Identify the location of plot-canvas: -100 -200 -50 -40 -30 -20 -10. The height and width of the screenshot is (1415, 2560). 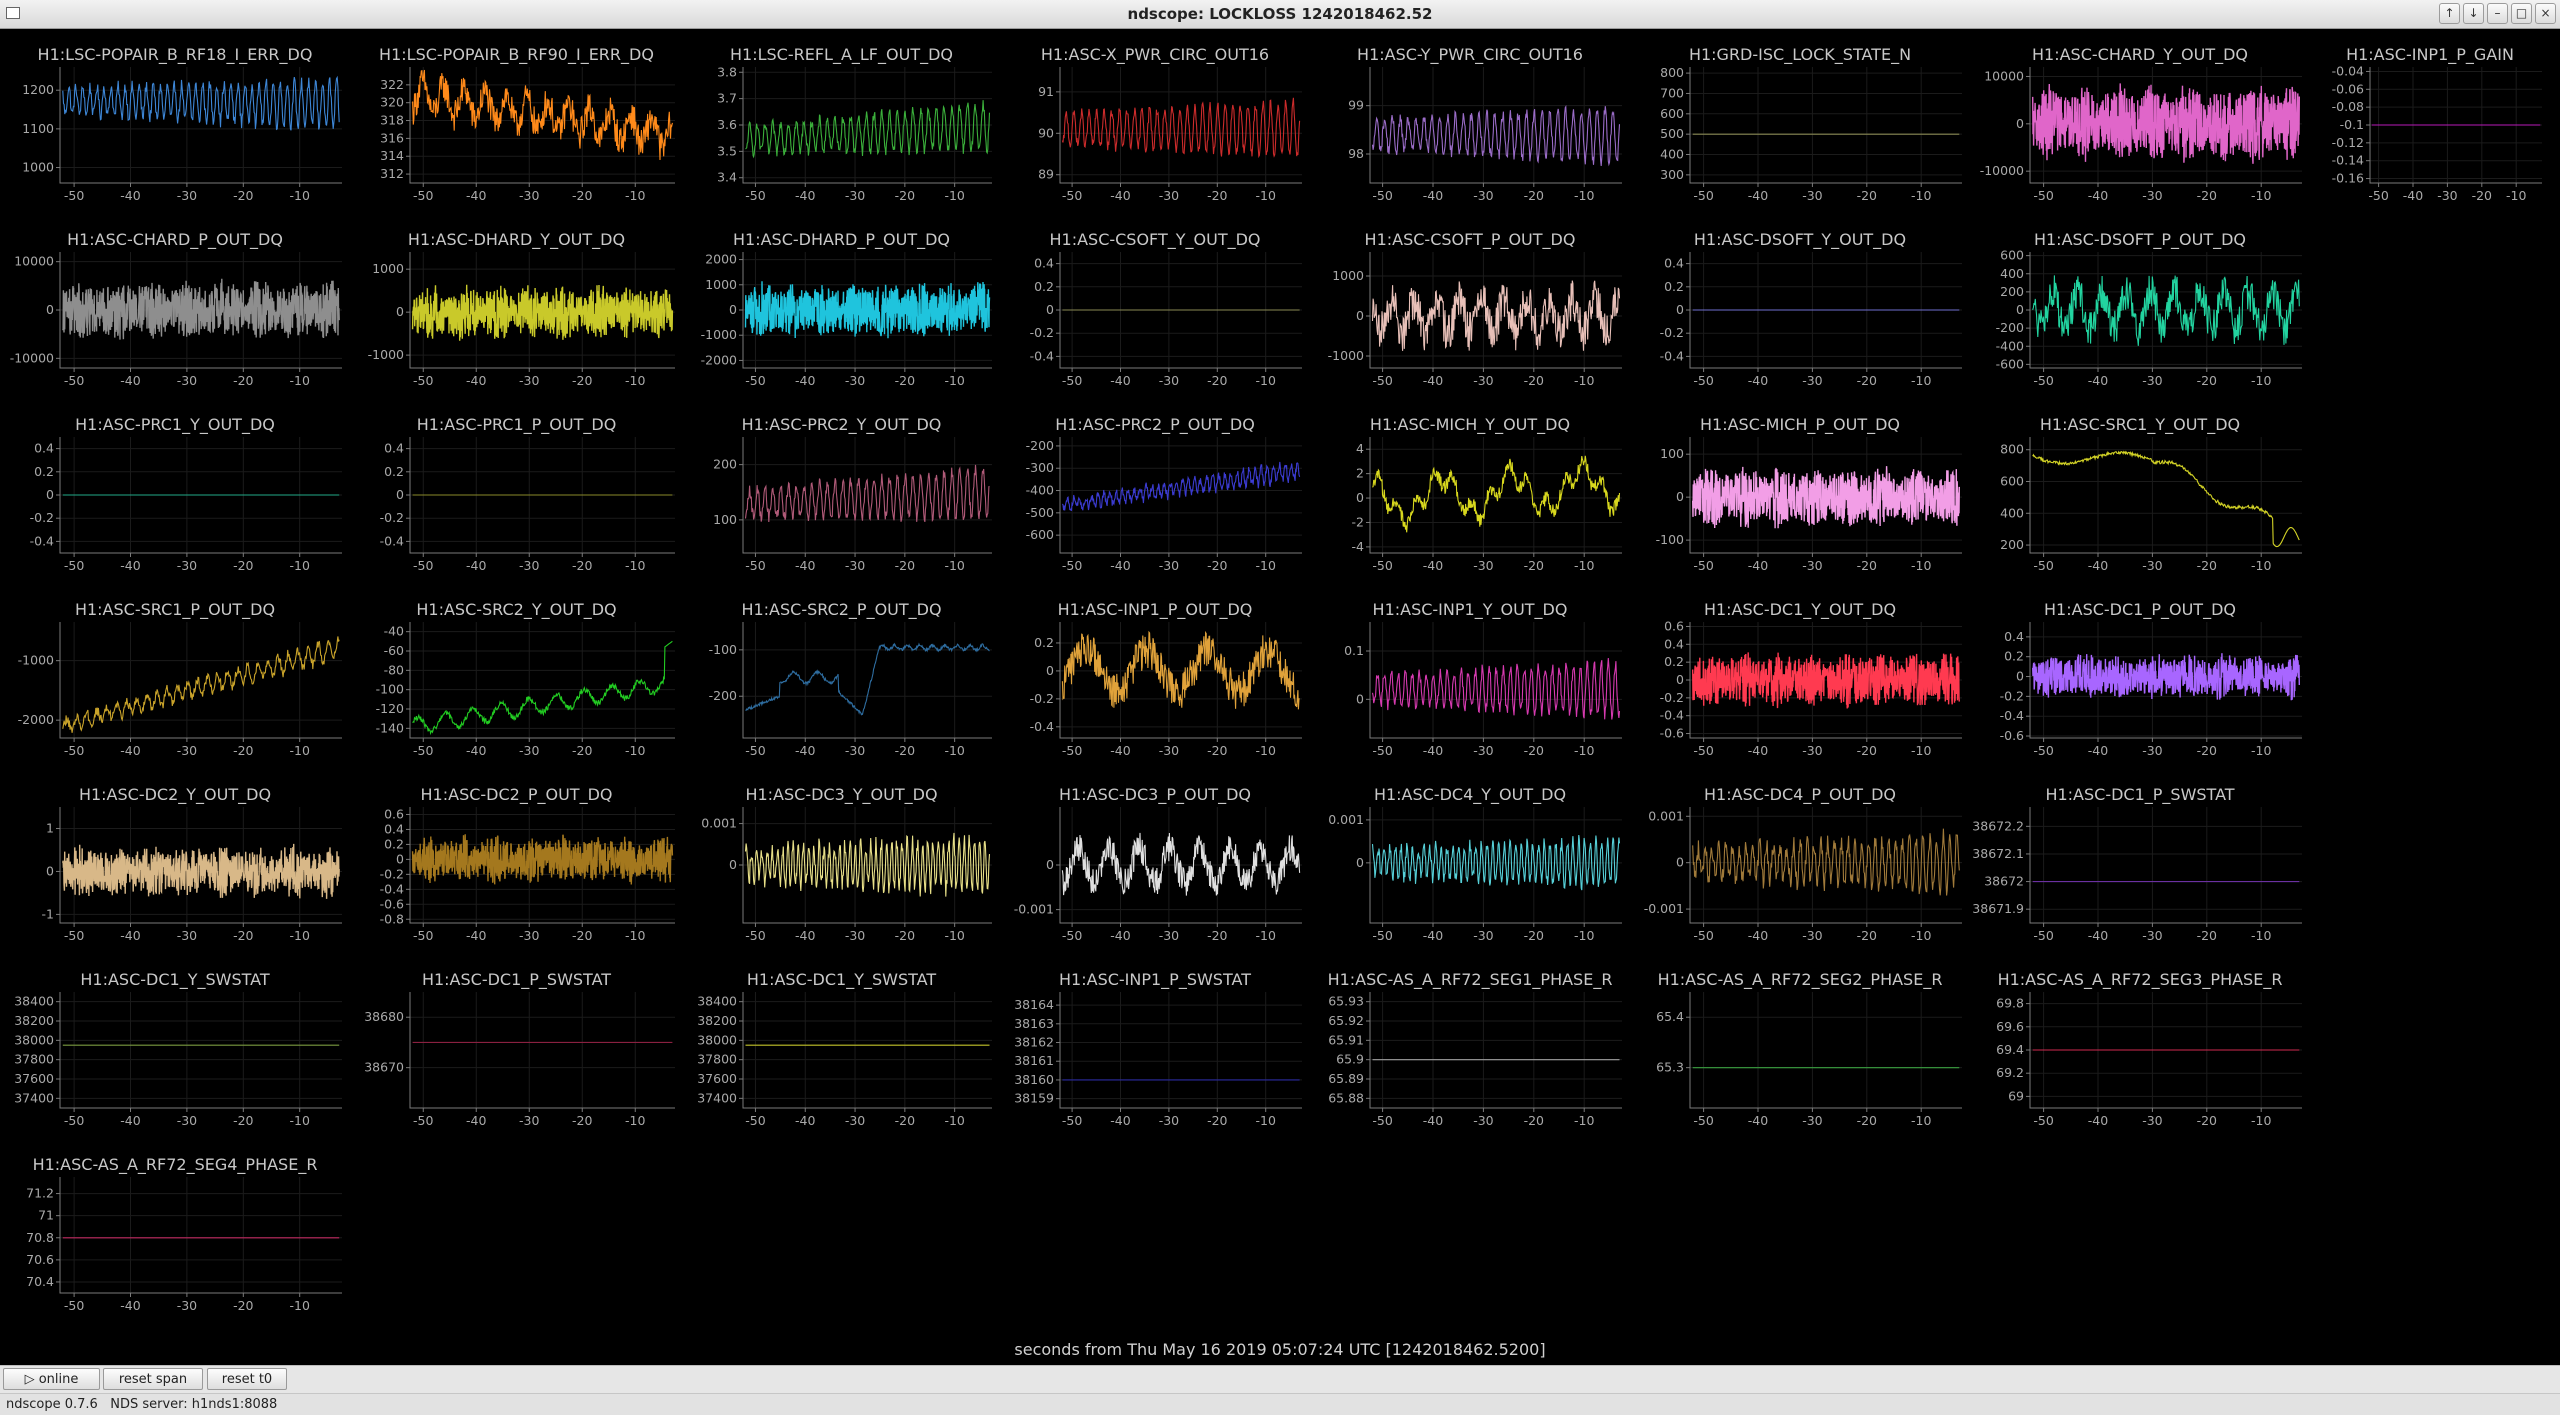
(841, 677).